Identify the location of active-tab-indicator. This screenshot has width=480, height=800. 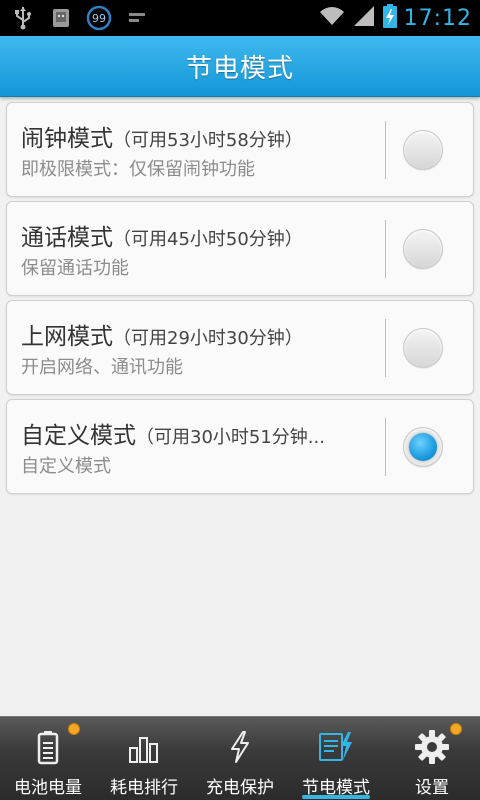
(336, 797).